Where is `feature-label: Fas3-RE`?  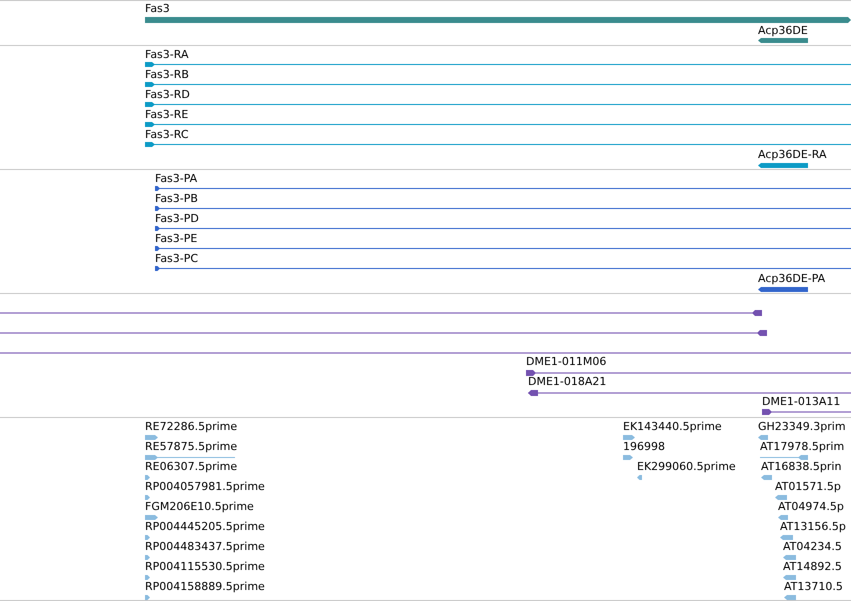
feature-label: Fas3-RE is located at coordinates (166, 115).